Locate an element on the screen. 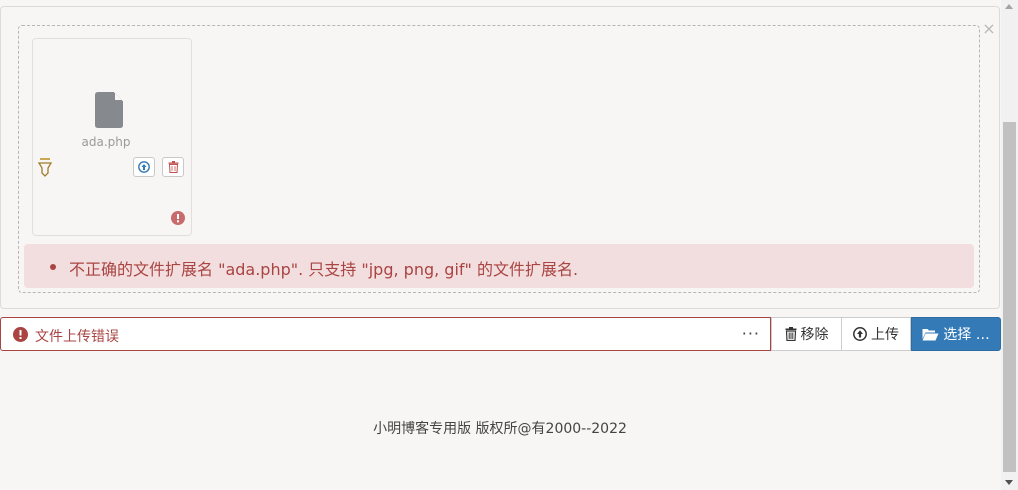 This screenshot has width=1018, height=490. folder-open-icon is located at coordinates (930, 334).